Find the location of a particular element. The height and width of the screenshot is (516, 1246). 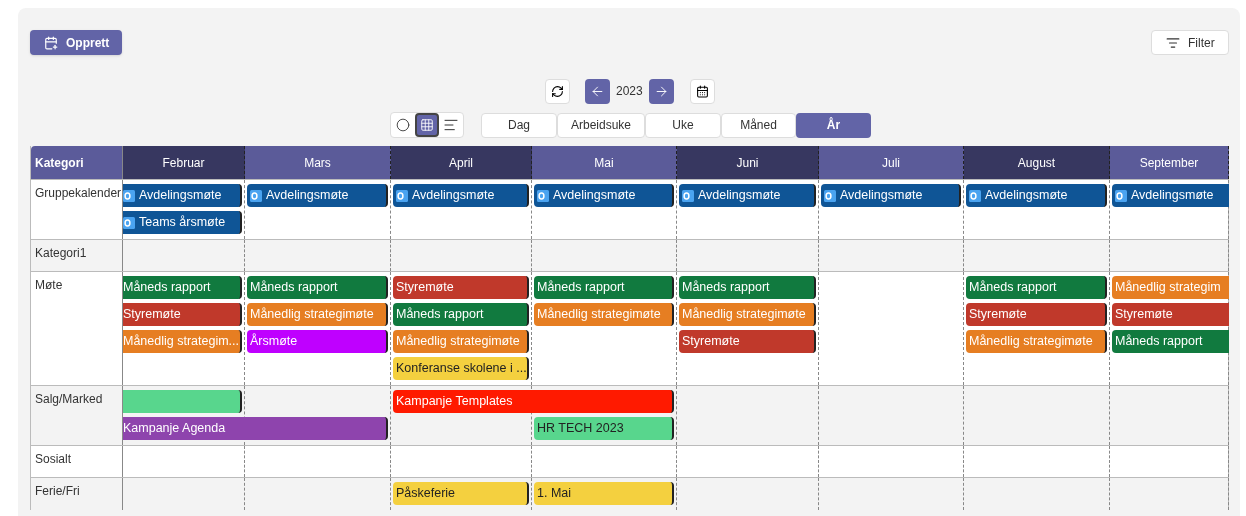

grid-icon is located at coordinates (427, 125).